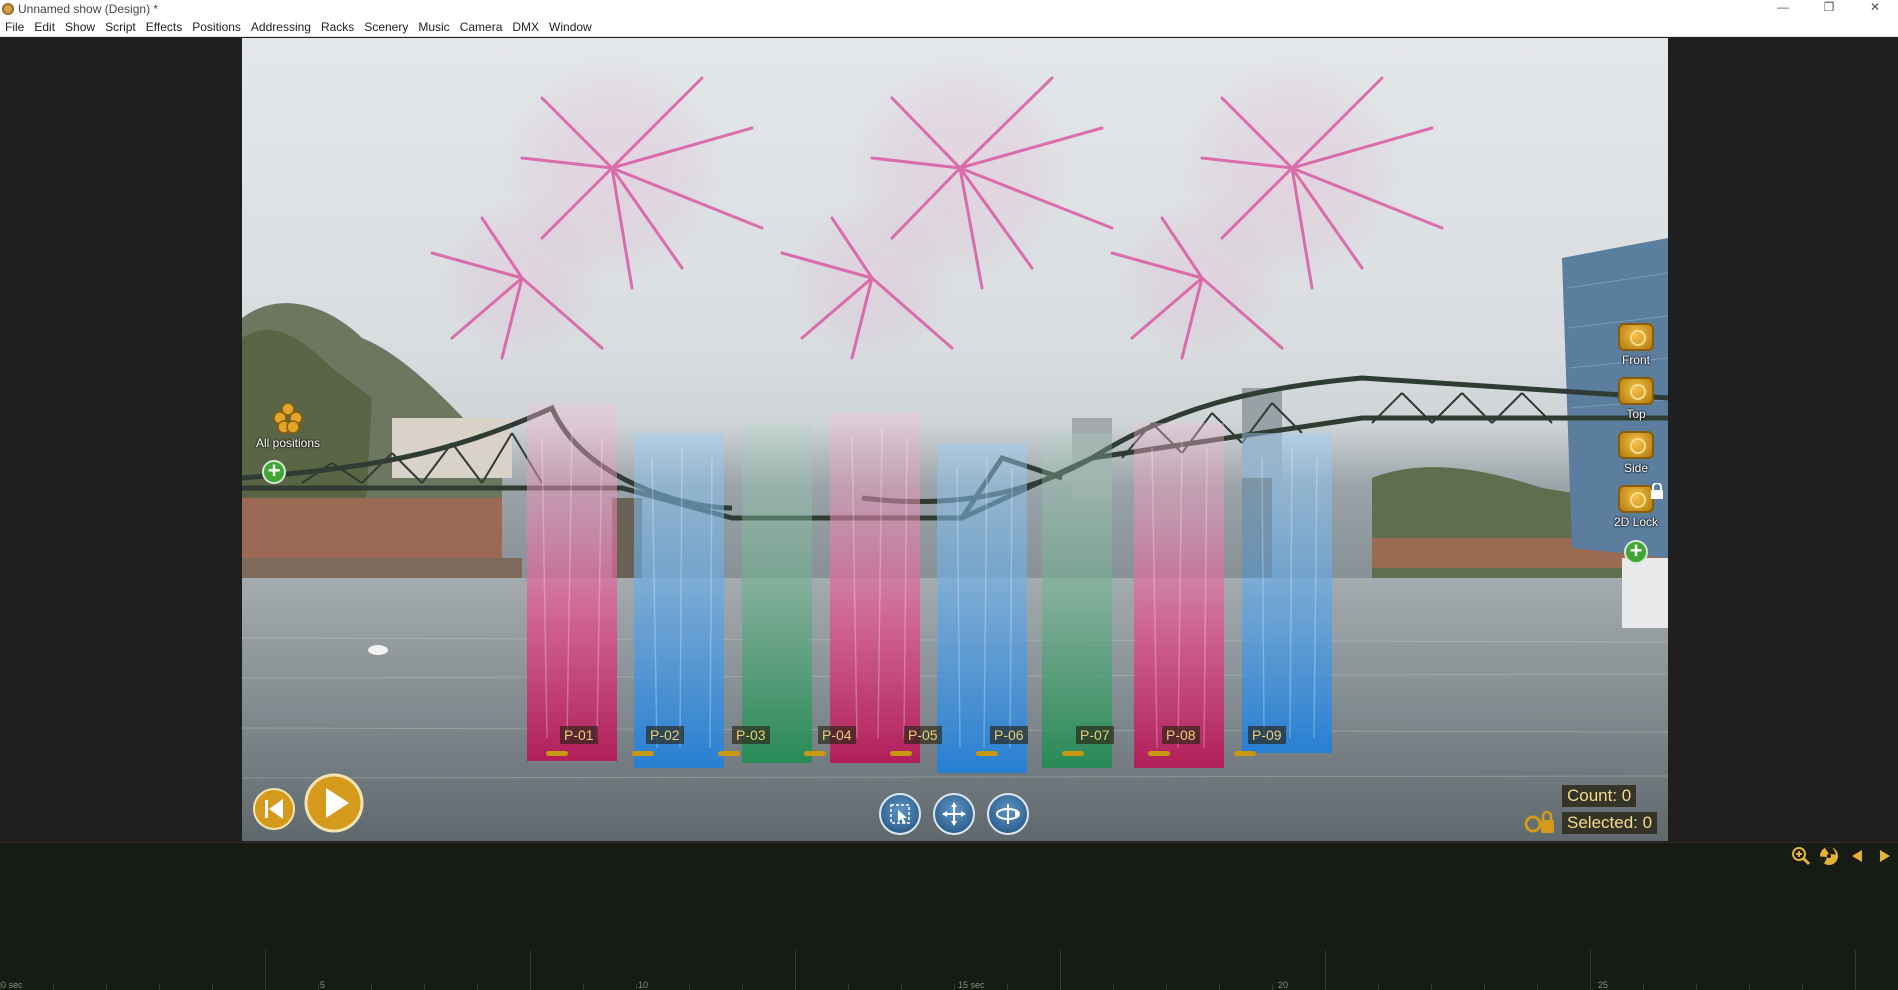 The height and width of the screenshot is (990, 1898). I want to click on position-label: P-08, so click(1181, 735).